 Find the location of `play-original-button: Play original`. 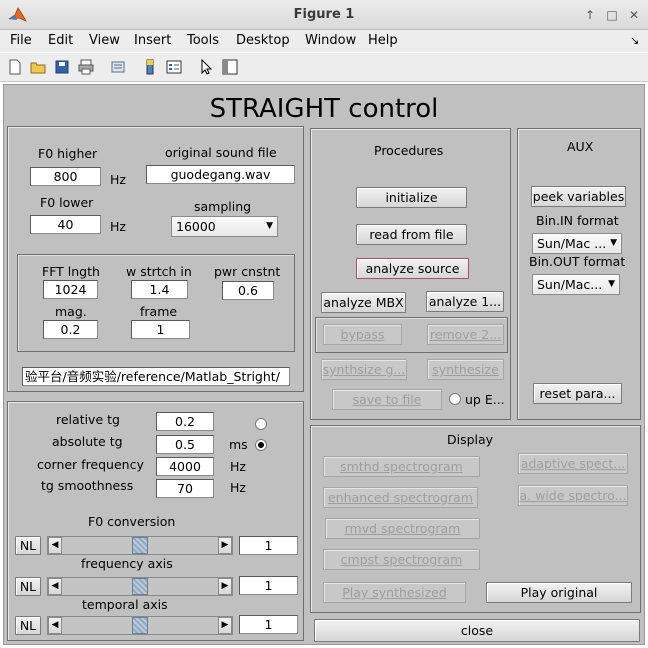

play-original-button: Play original is located at coordinates (559, 592).